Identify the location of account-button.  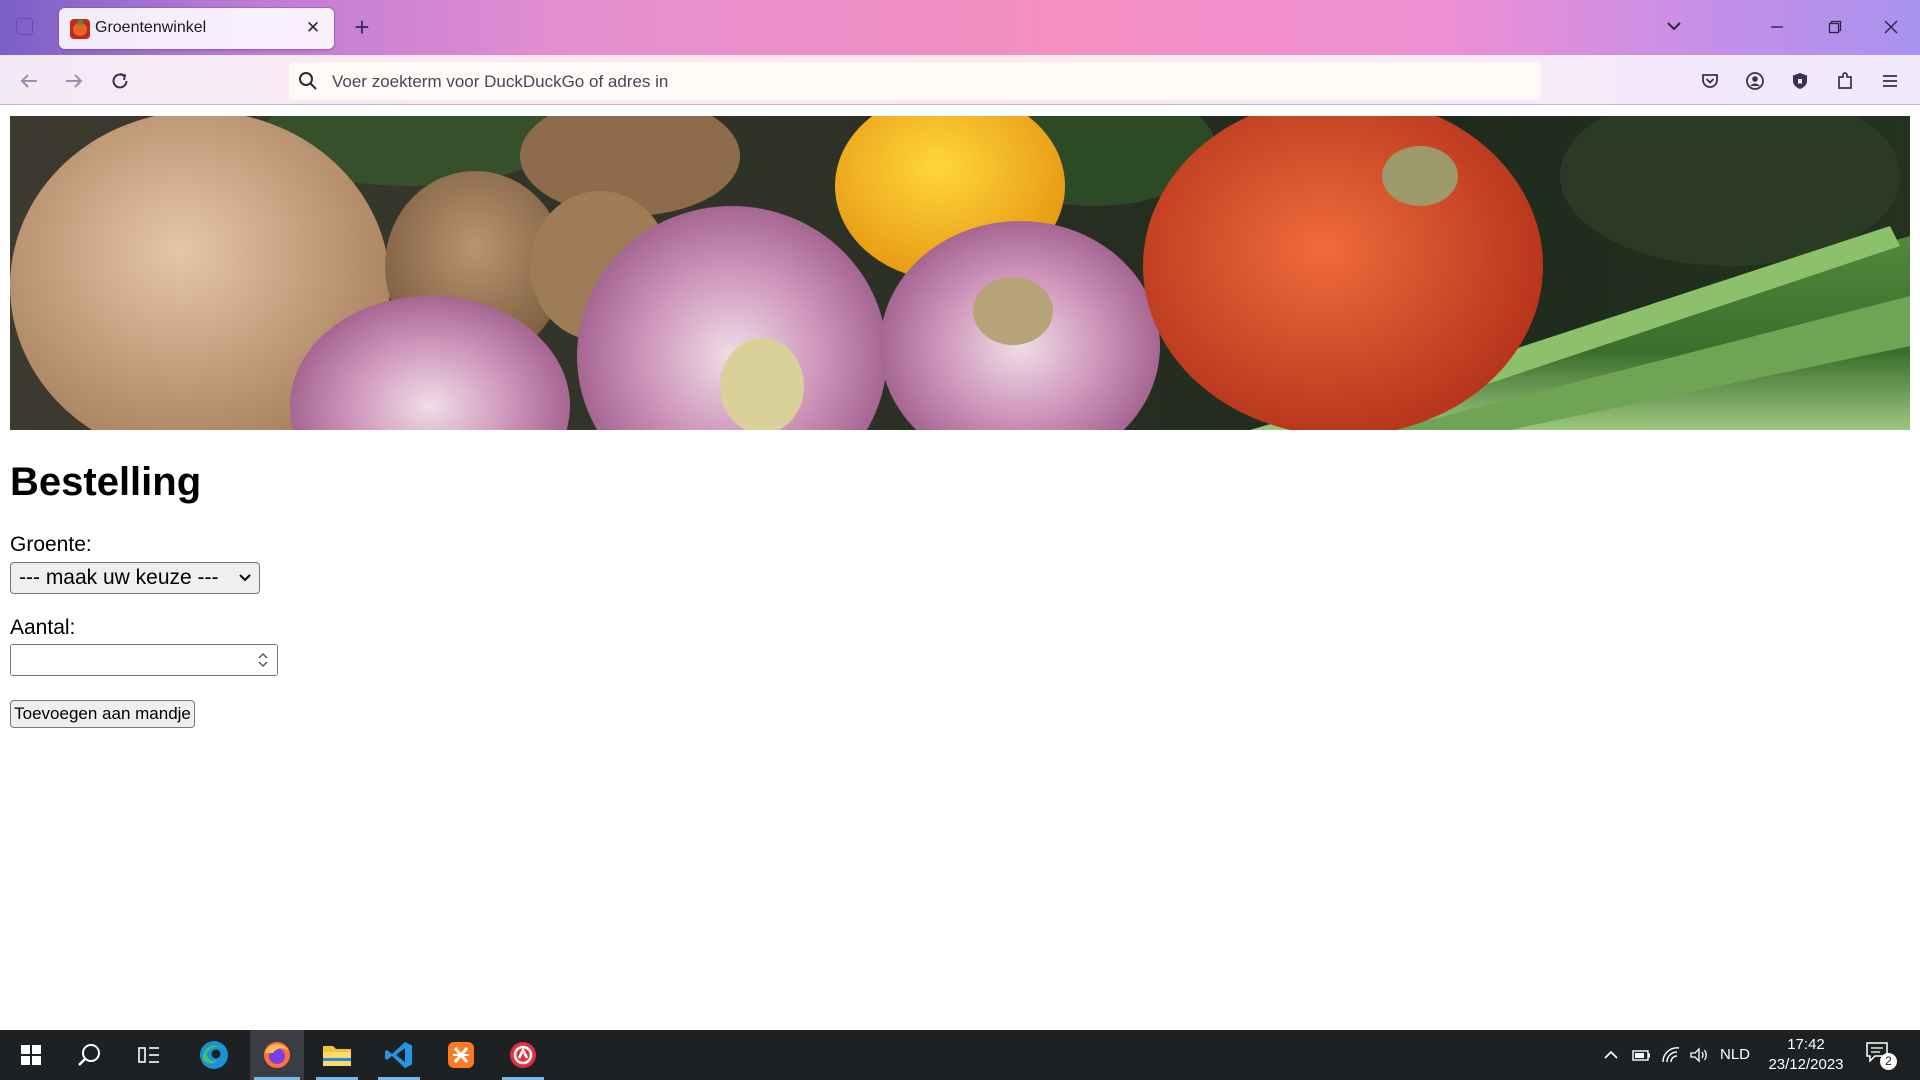
(1755, 81).